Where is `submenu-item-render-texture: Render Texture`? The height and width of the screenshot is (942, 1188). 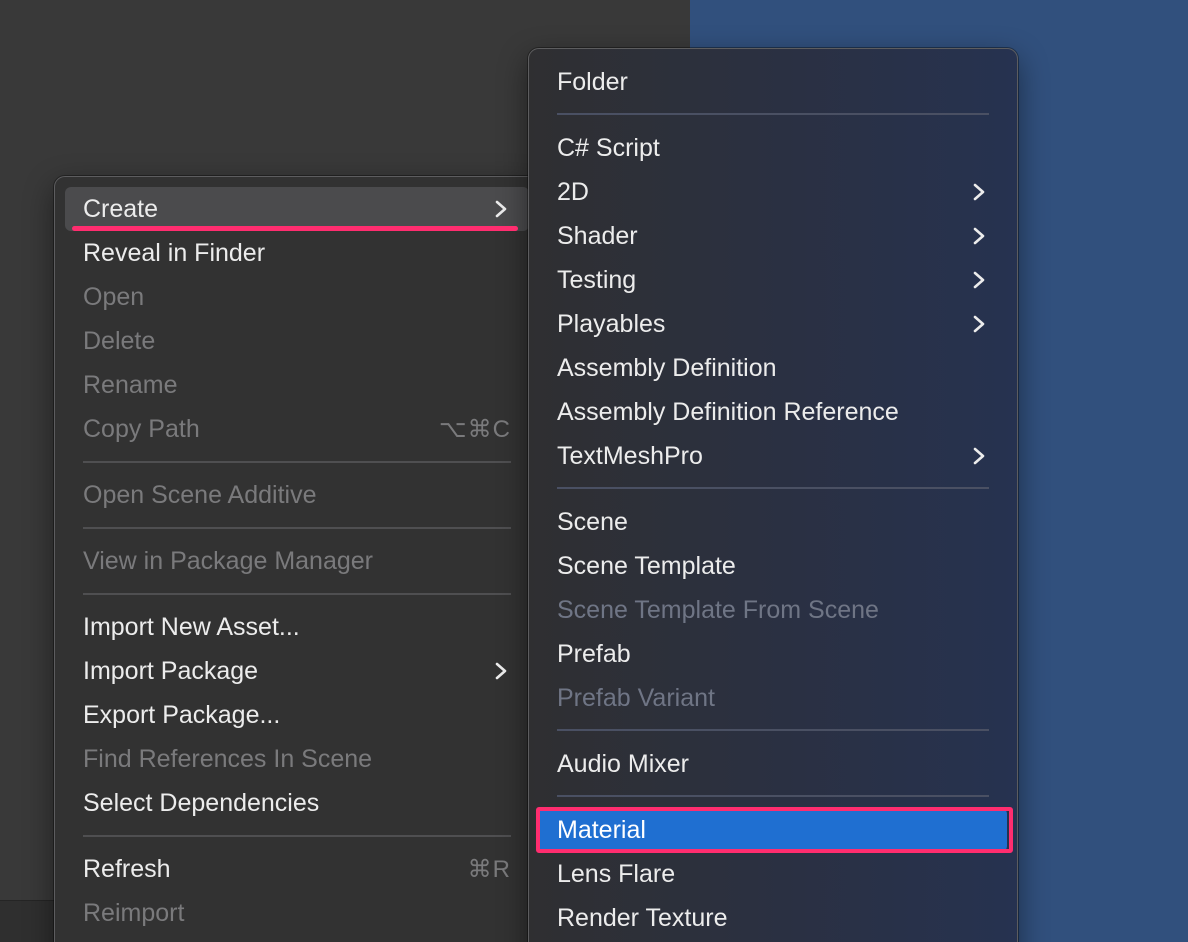
submenu-item-render-texture: Render Texture is located at coordinates (773, 918).